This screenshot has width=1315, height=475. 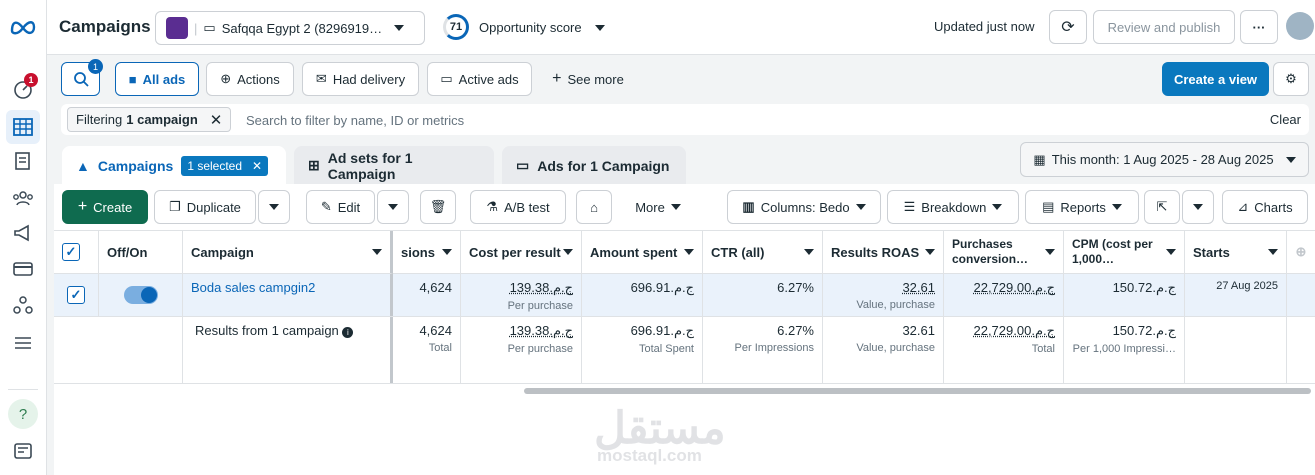 What do you see at coordinates (1068, 27) in the screenshot?
I see `refresh-button: ⟳` at bounding box center [1068, 27].